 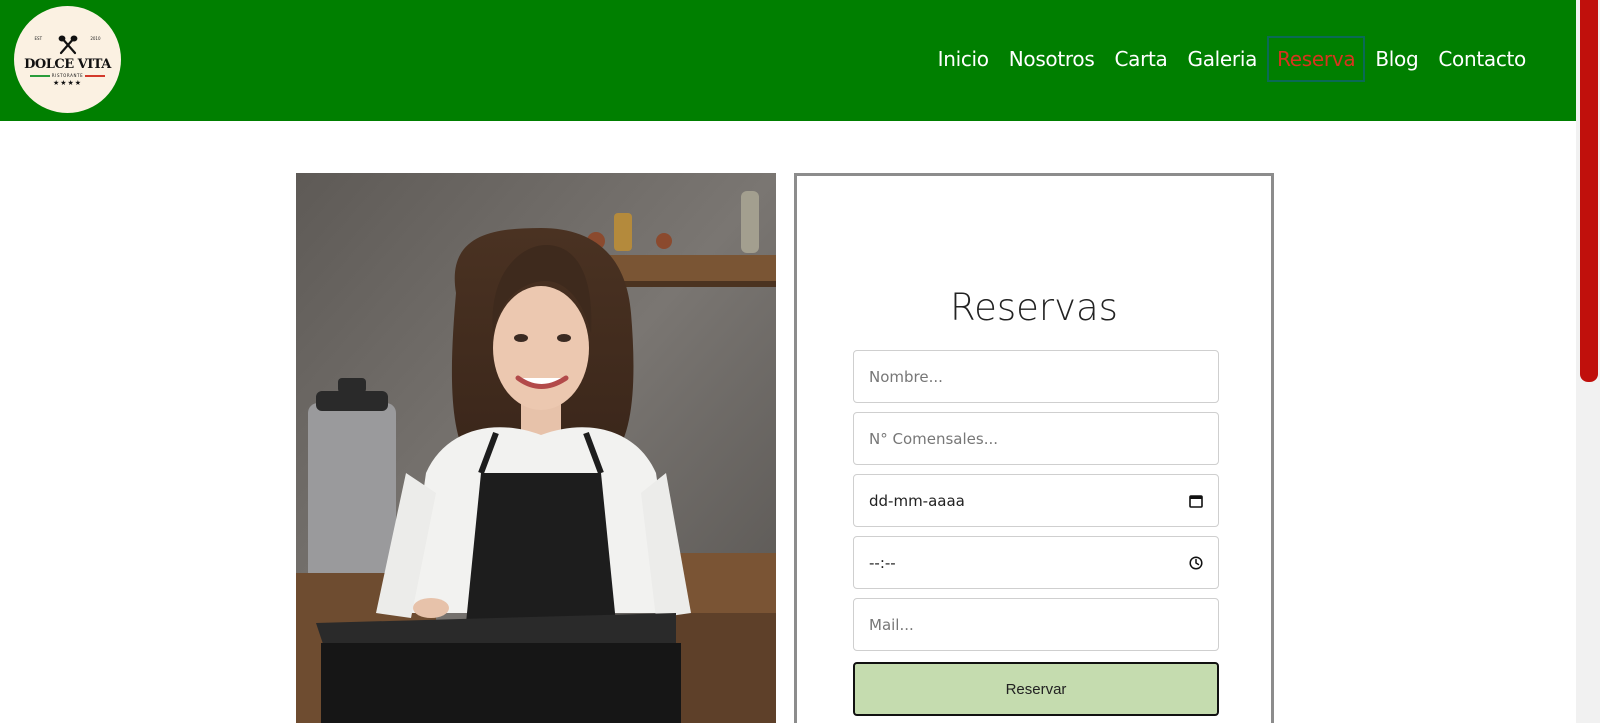 I want to click on logo-year-label: 2010, so click(x=95, y=38).